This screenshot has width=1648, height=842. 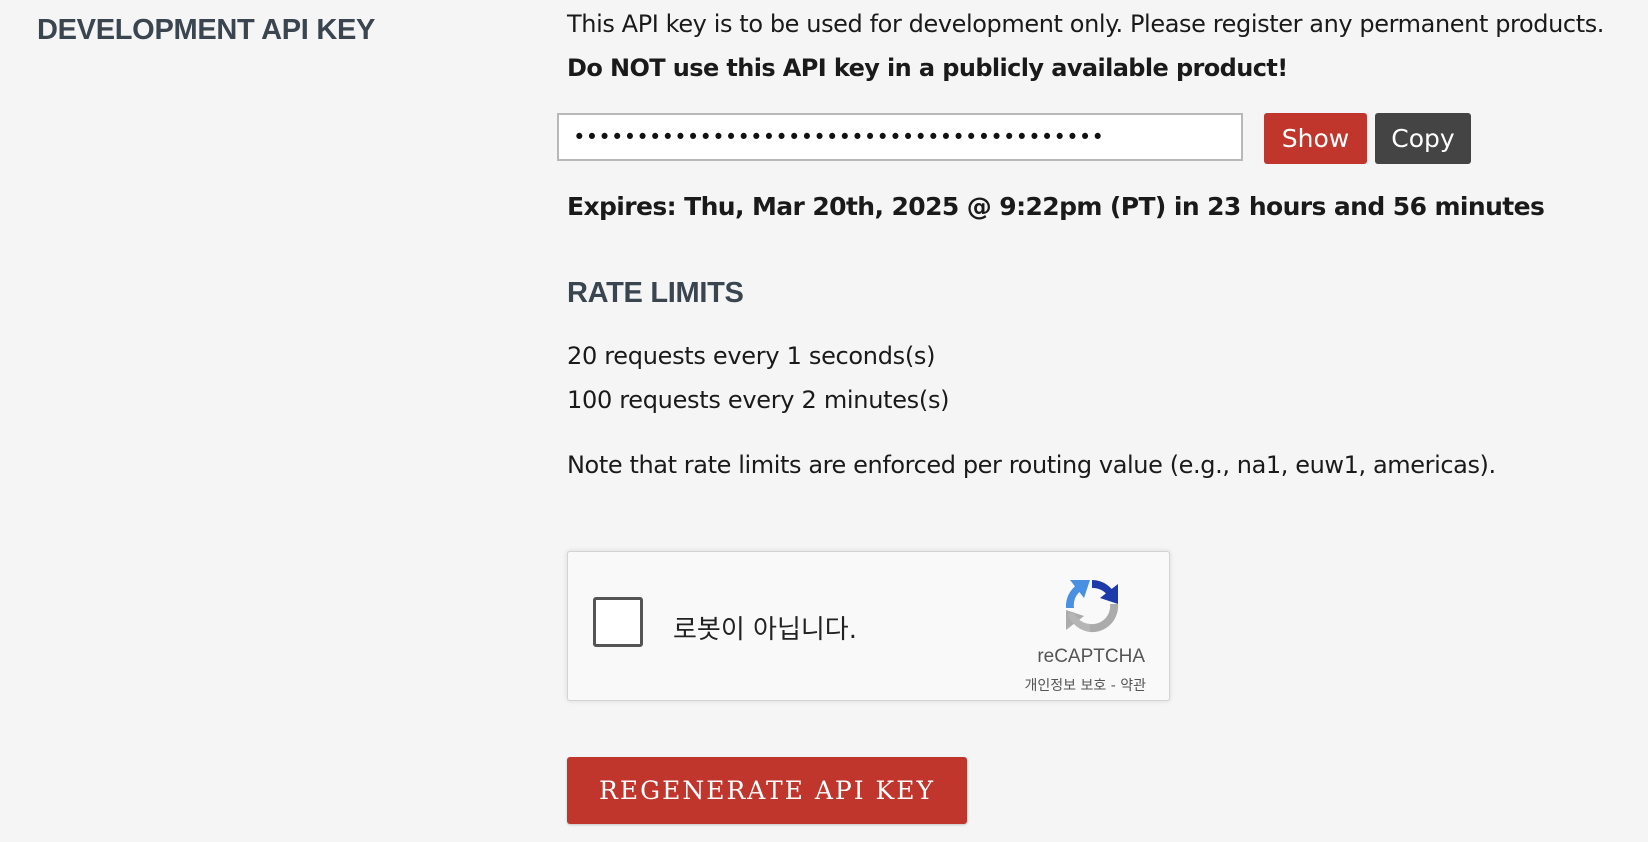 What do you see at coordinates (1315, 138) in the screenshot?
I see `show-key-button: Show` at bounding box center [1315, 138].